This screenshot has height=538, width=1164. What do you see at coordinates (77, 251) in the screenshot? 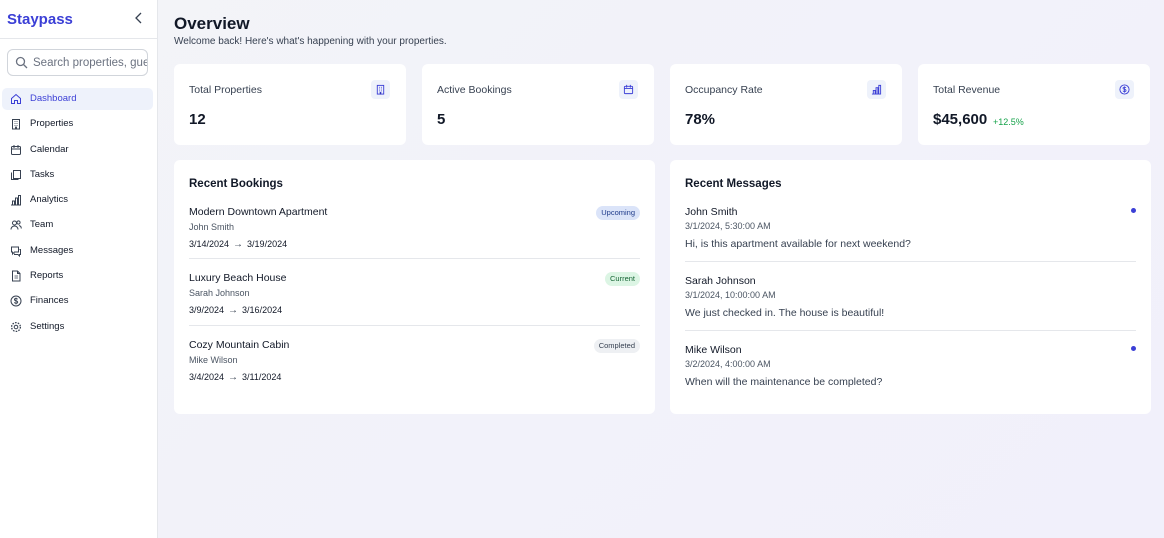
I see `sidebar-item-messages: Messages` at bounding box center [77, 251].